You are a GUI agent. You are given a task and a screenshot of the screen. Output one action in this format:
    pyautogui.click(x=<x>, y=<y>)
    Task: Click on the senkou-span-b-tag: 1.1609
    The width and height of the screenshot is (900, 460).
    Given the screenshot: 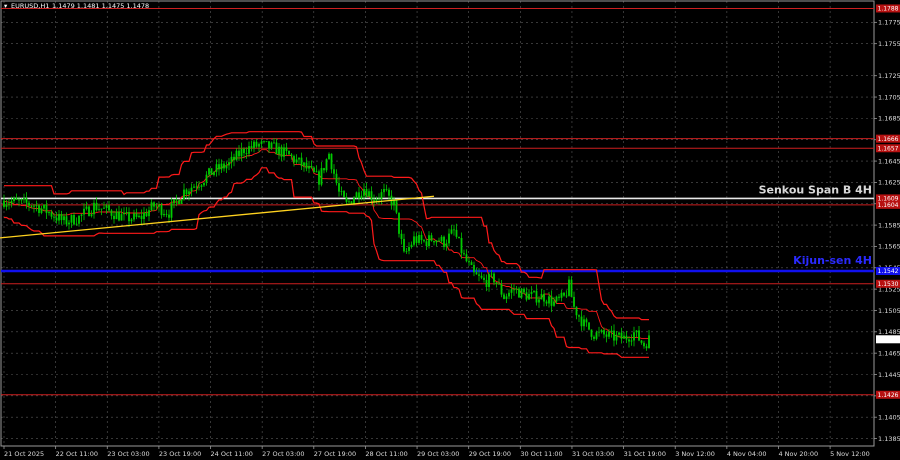 What is the action you would take?
    pyautogui.click(x=888, y=199)
    